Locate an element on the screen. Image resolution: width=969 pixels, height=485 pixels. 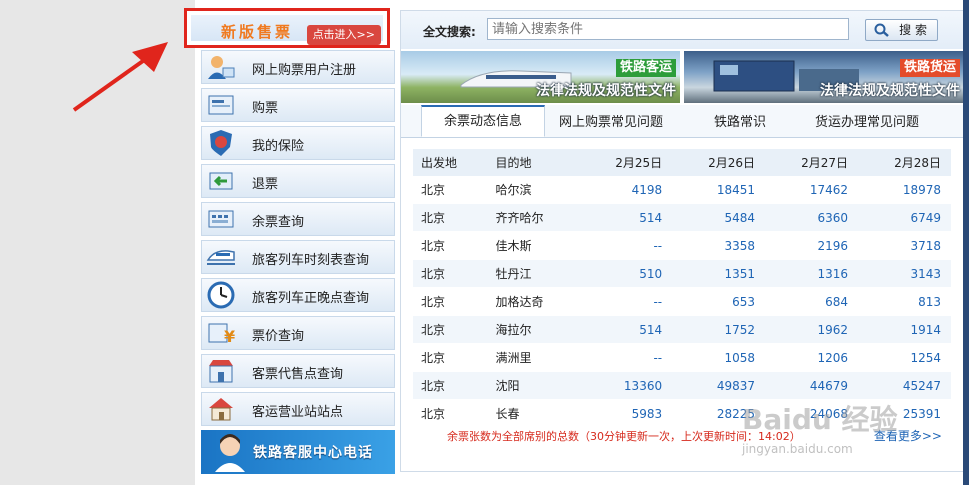
hotline-banner: 铁路客服中心电话 is located at coordinates (298, 452).